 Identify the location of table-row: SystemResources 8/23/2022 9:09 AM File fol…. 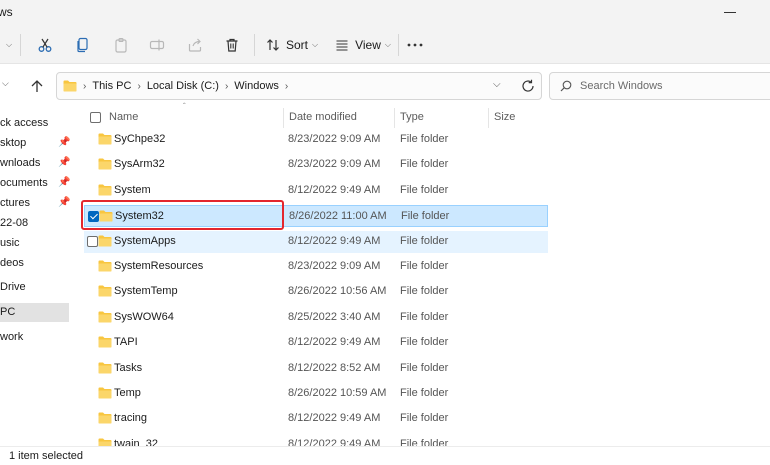
(316, 267).